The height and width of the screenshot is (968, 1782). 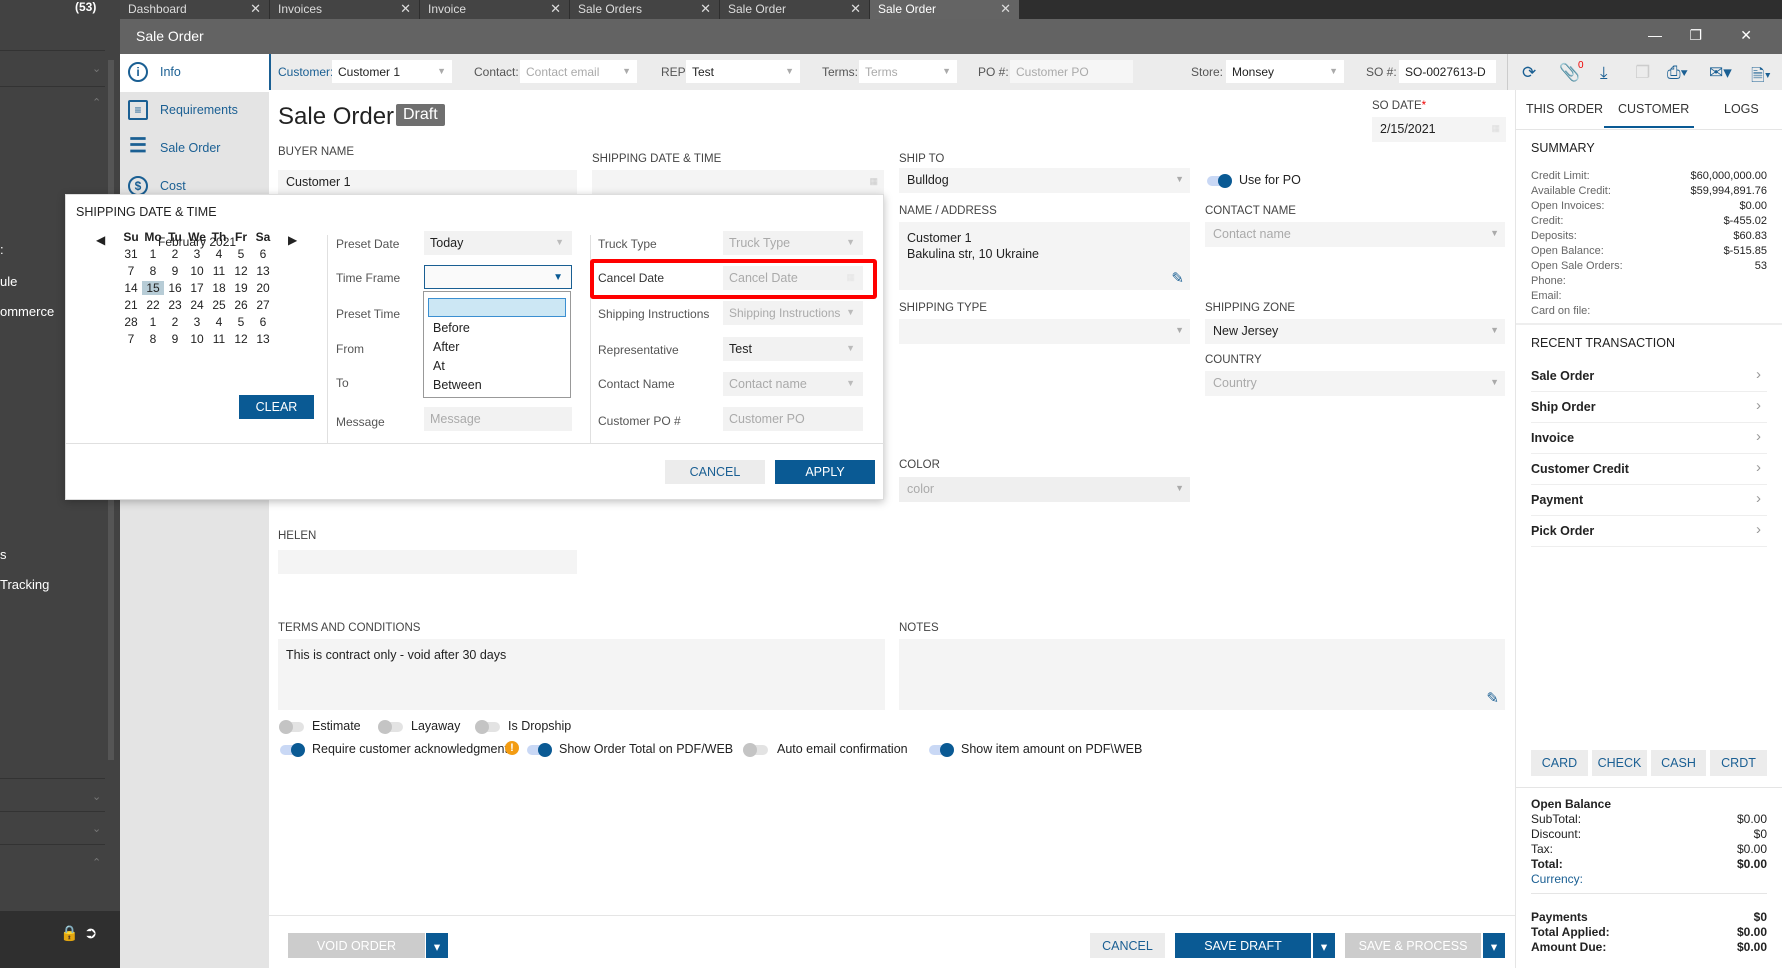 I want to click on representative-select: Test ▼, so click(x=793, y=349).